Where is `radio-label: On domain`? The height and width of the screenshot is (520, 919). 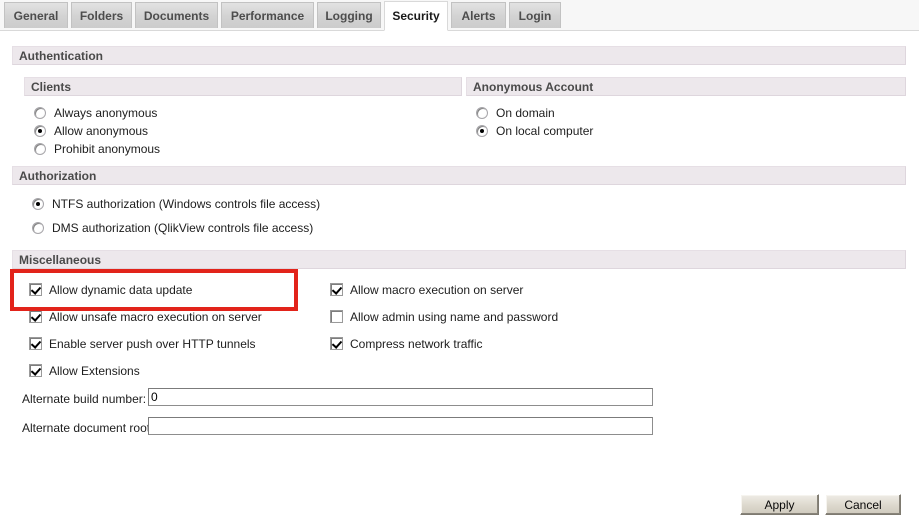
radio-label: On domain is located at coordinates (525, 113).